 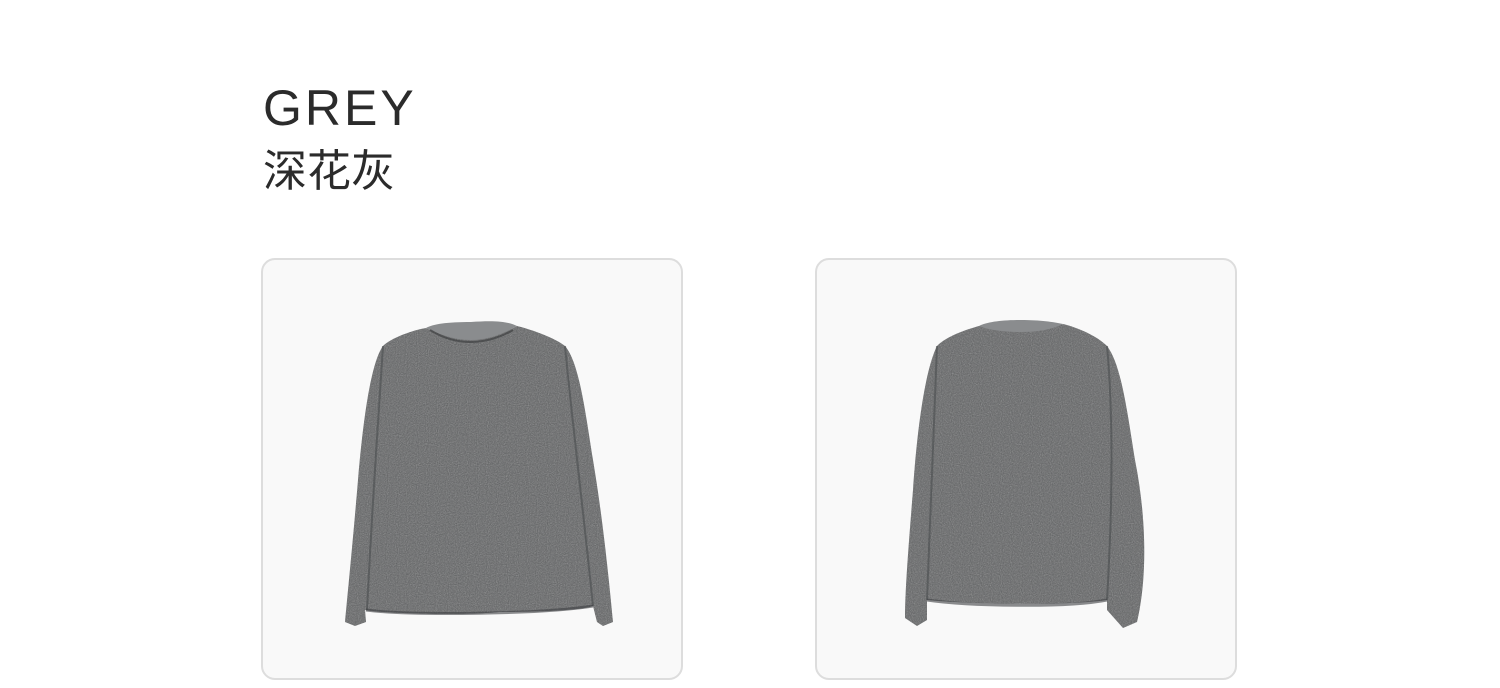 What do you see at coordinates (340, 108) in the screenshot?
I see `color-name-english: GREY` at bounding box center [340, 108].